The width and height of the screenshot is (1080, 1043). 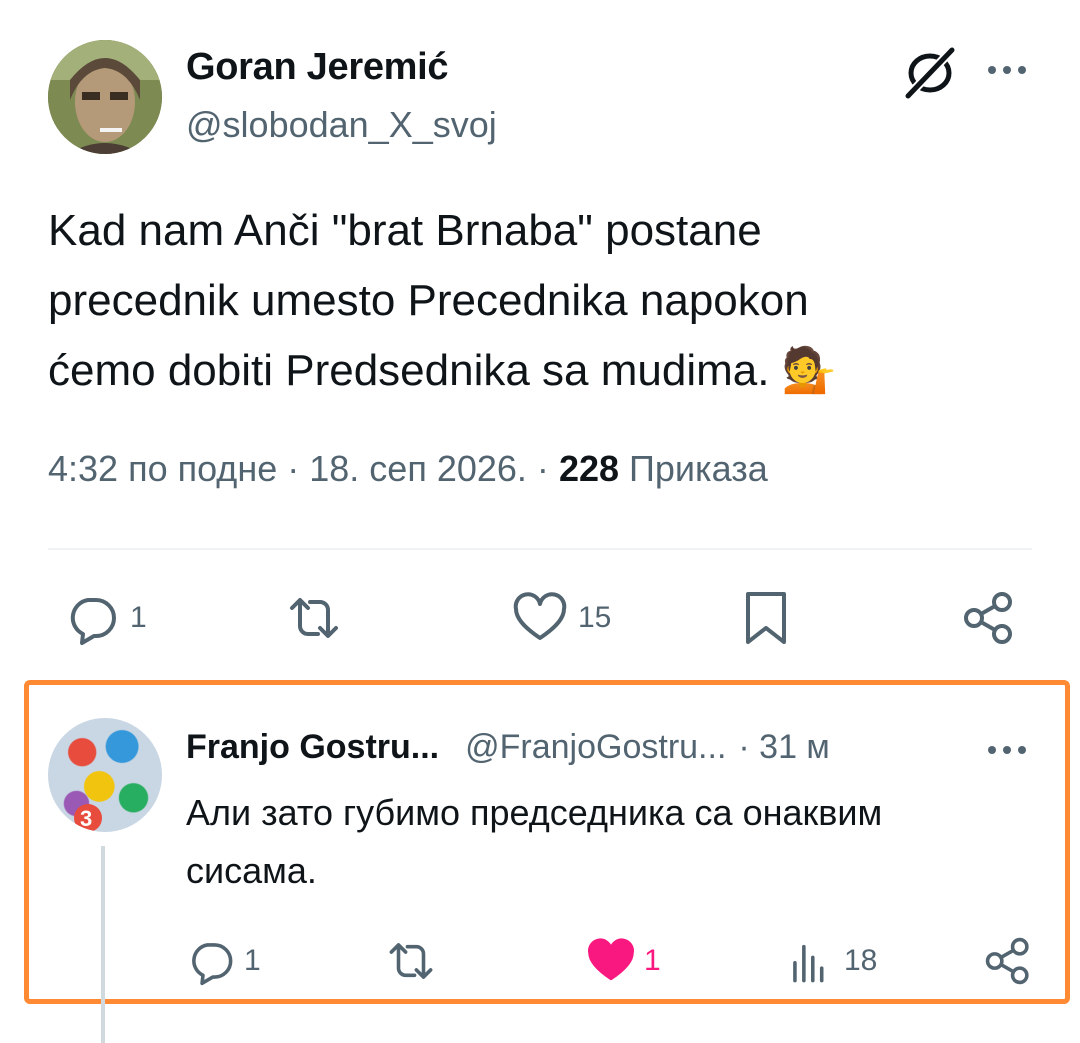 What do you see at coordinates (138, 617) in the screenshot?
I see `reply-count: 1` at bounding box center [138, 617].